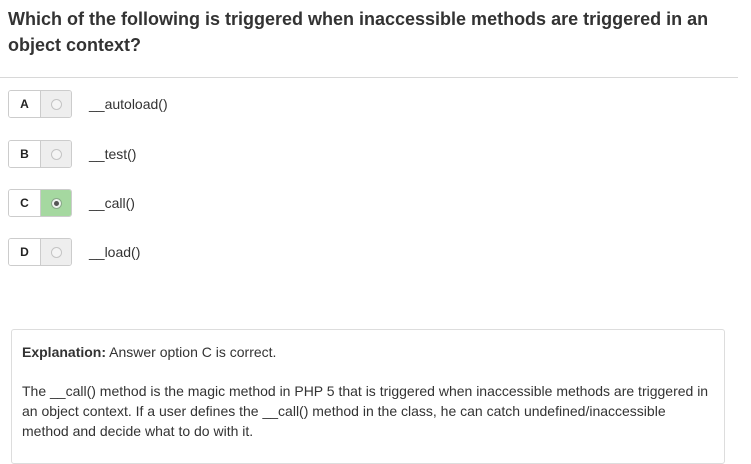  Describe the element at coordinates (74, 252) in the screenshot. I see `option-d: D __load()` at that location.